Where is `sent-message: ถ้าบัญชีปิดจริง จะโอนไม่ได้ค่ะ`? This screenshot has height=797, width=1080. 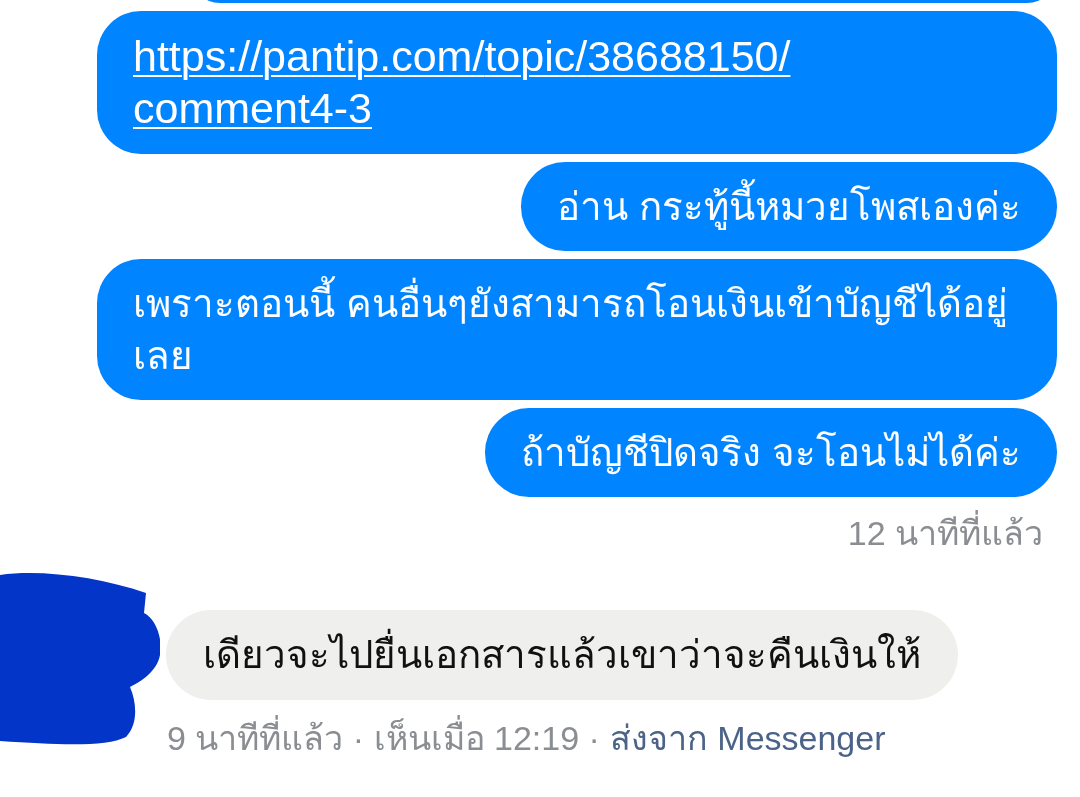 sent-message: ถ้าบัญชีปิดจริง จะโอนไม่ได้ค่ะ is located at coordinates (771, 452).